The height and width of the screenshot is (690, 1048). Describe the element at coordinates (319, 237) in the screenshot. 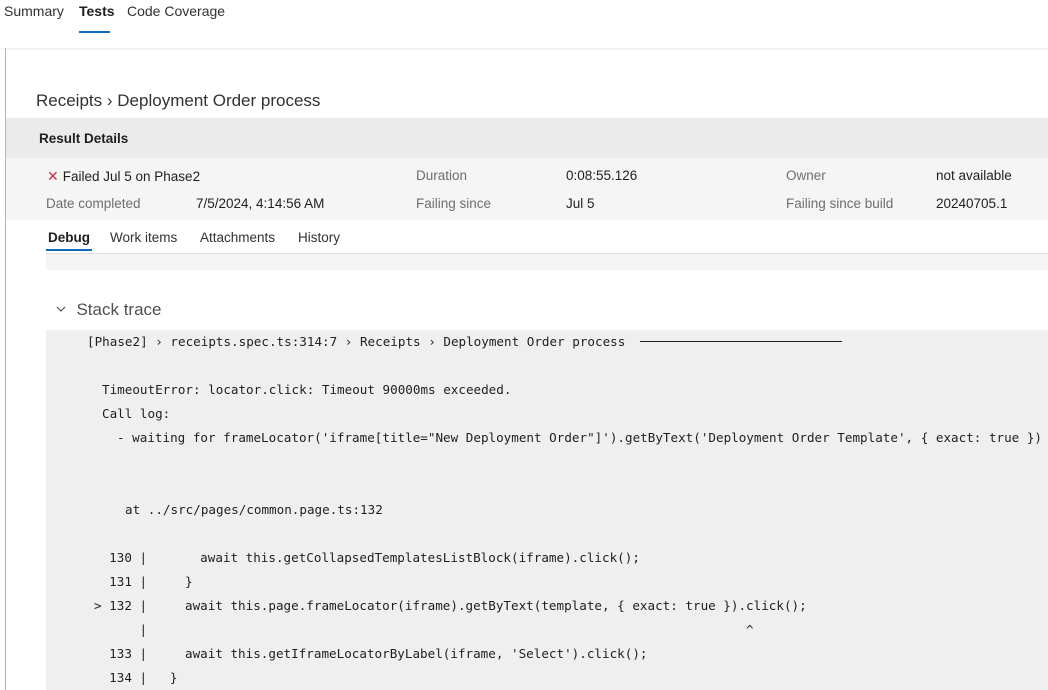

I see `tab-history: History` at that location.